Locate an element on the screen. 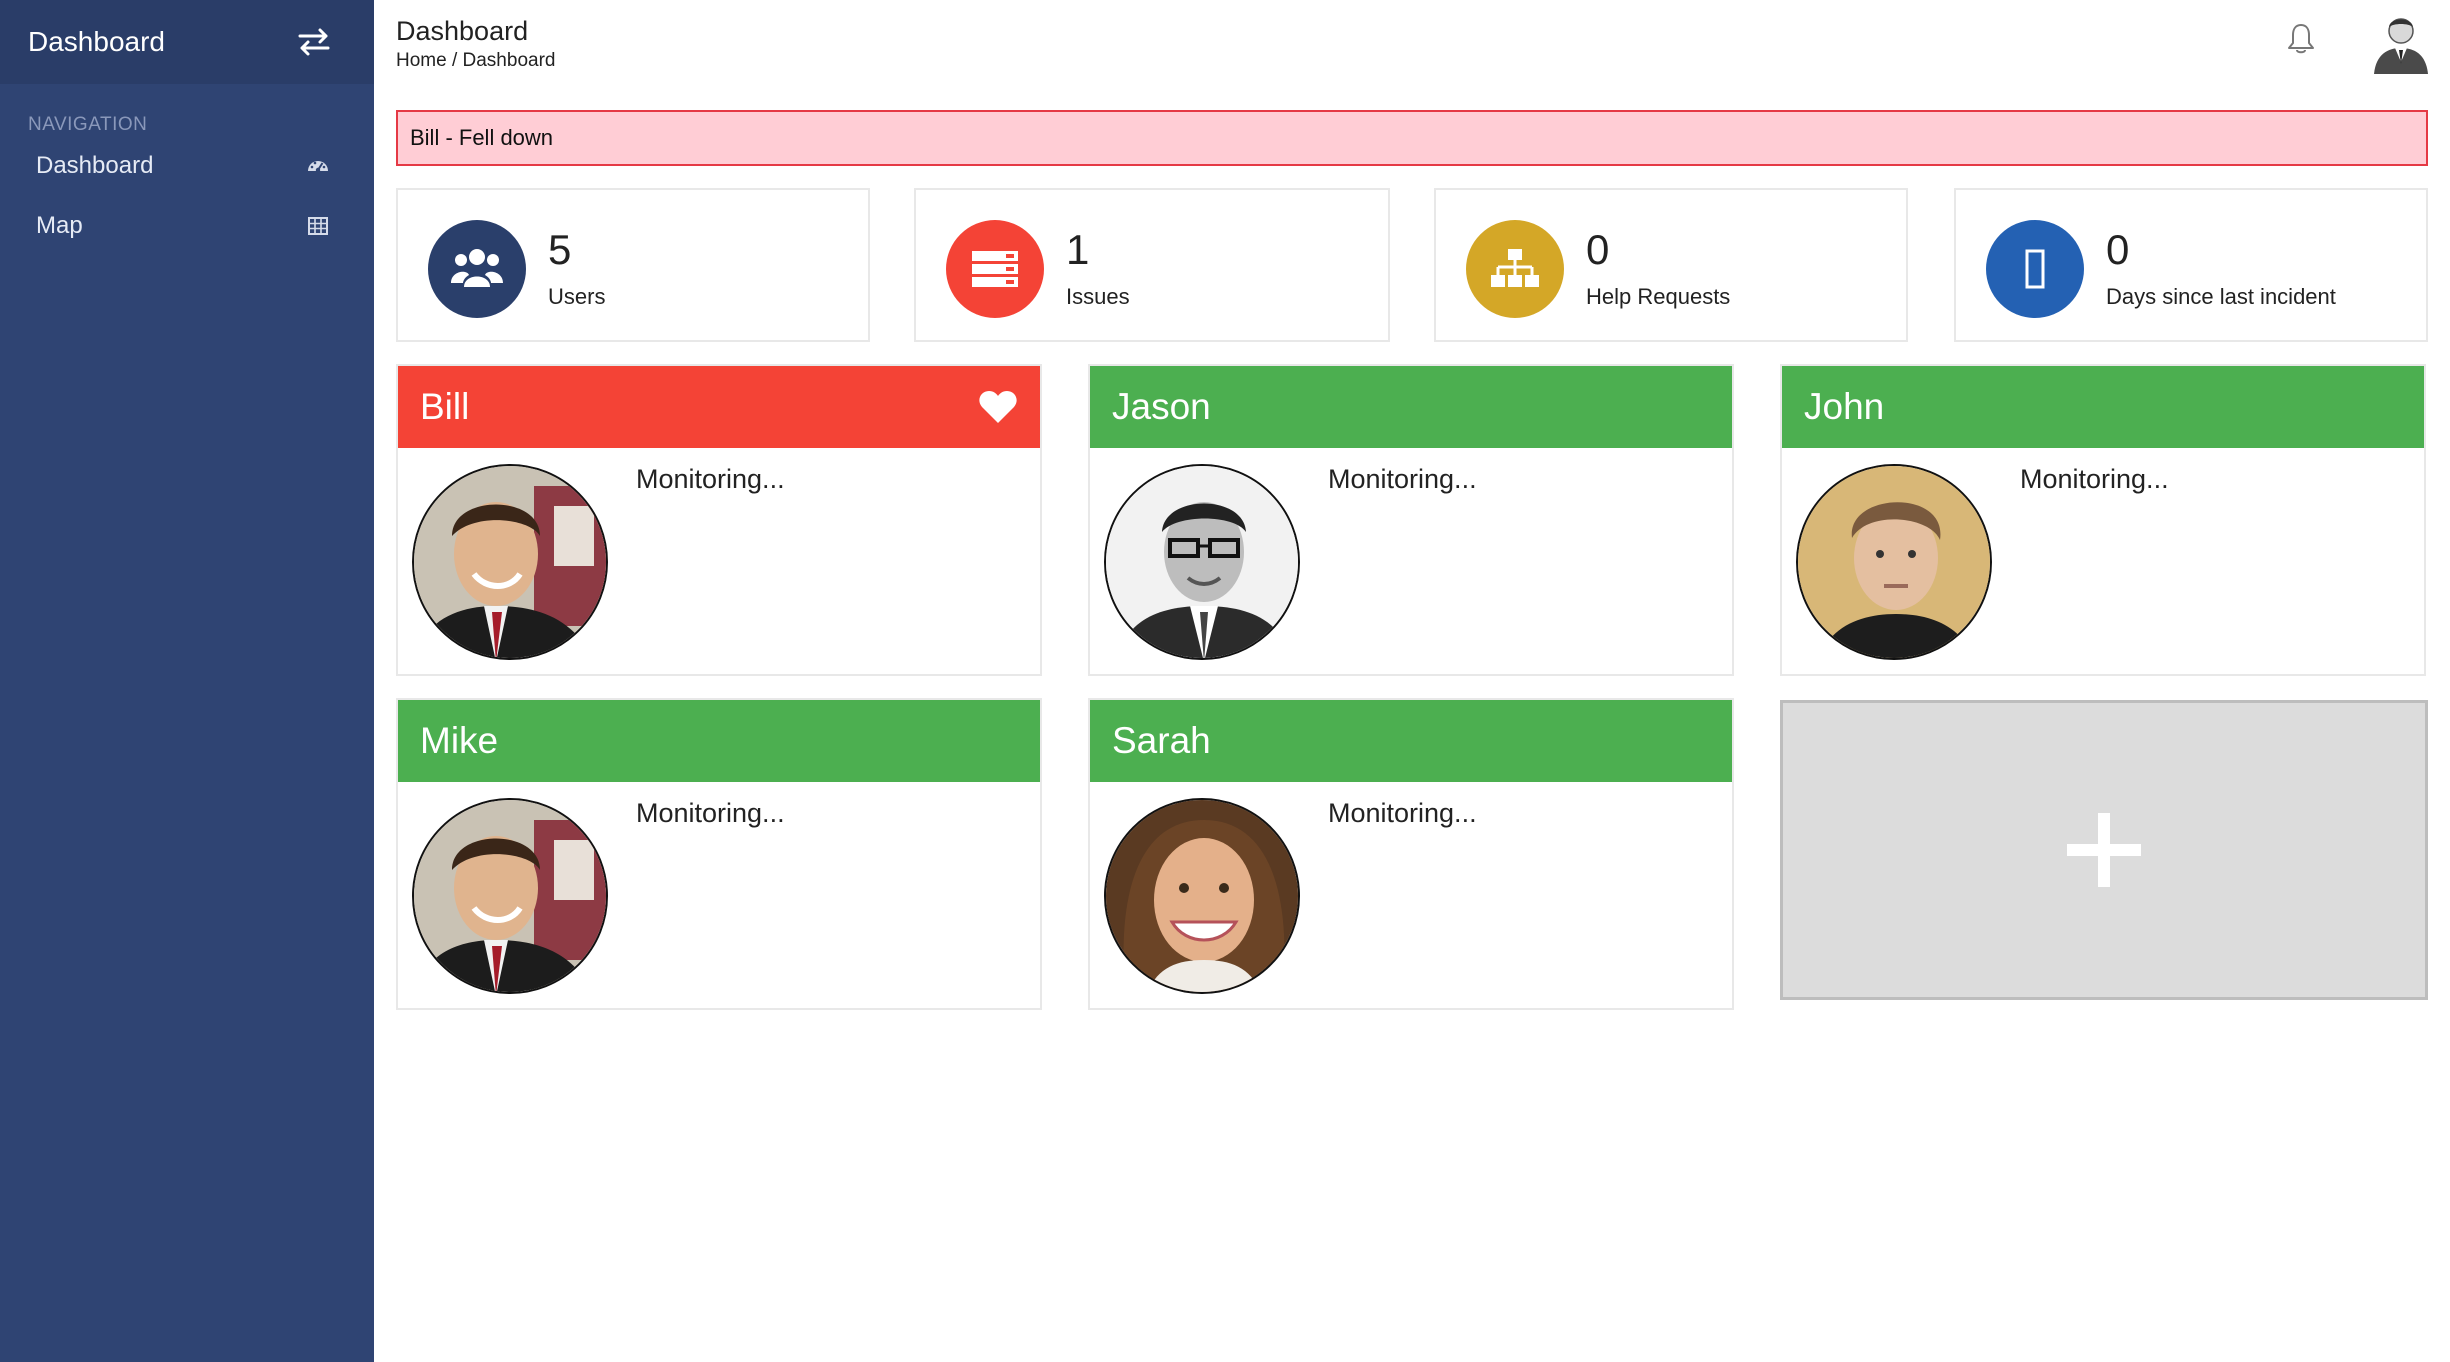 The image size is (2450, 1362). breadcrumb: Home / Dashboard is located at coordinates (475, 61).